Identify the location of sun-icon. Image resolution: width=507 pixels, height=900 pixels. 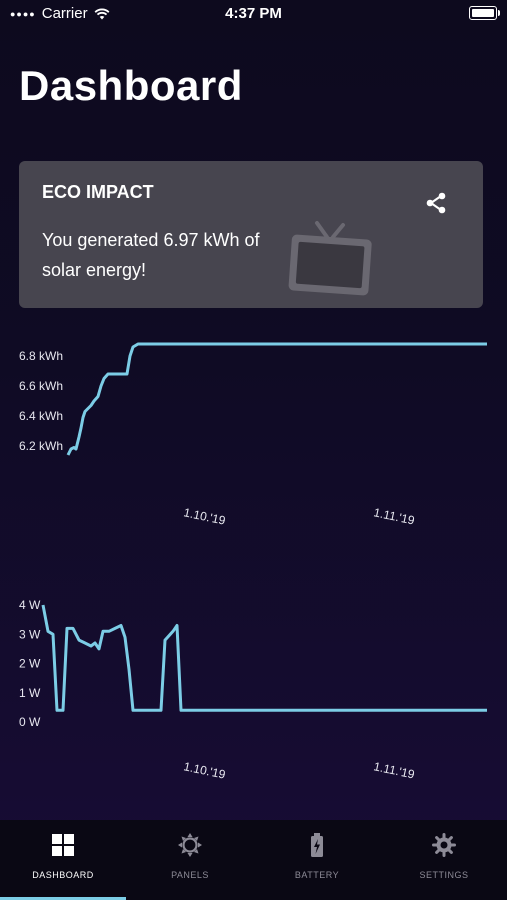
(190, 845).